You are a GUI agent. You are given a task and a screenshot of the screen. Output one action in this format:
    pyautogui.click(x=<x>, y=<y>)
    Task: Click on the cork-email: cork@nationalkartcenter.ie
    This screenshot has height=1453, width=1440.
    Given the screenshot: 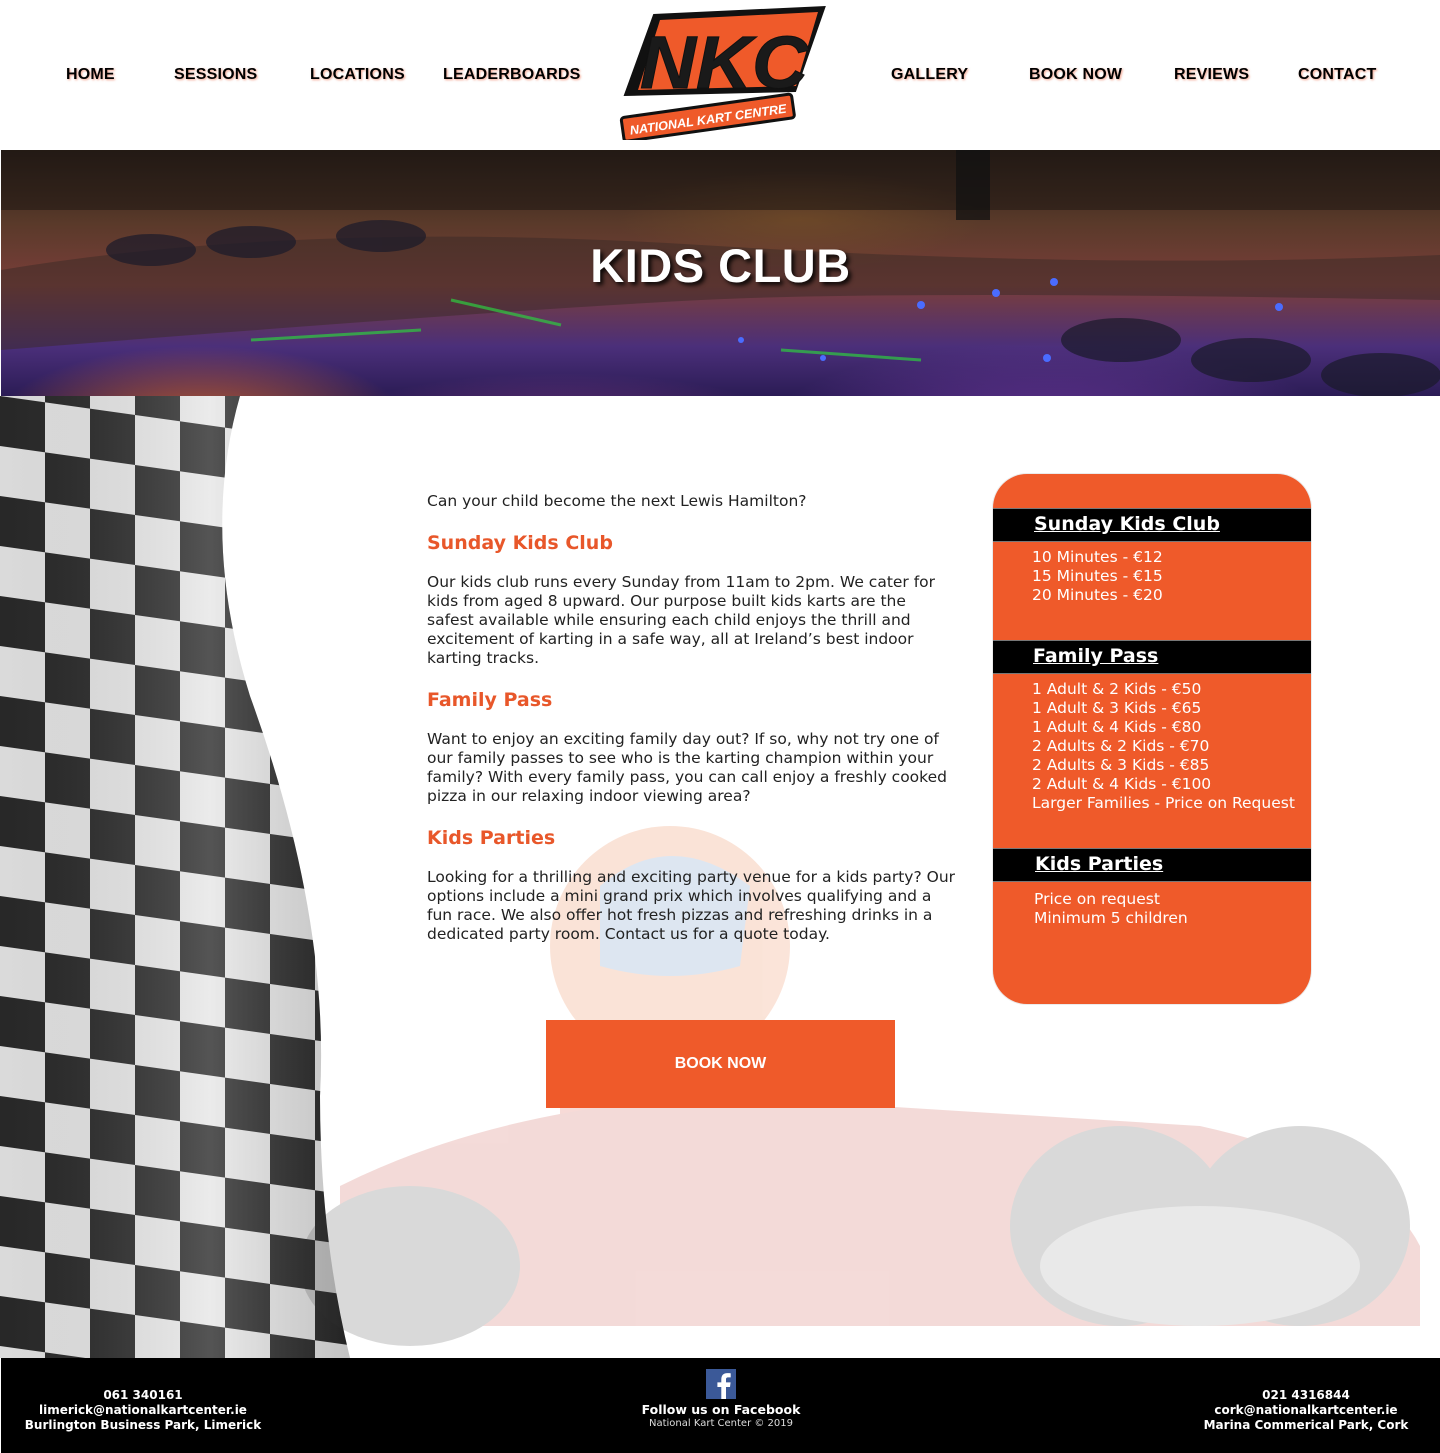 What is the action you would take?
    pyautogui.click(x=1306, y=1410)
    